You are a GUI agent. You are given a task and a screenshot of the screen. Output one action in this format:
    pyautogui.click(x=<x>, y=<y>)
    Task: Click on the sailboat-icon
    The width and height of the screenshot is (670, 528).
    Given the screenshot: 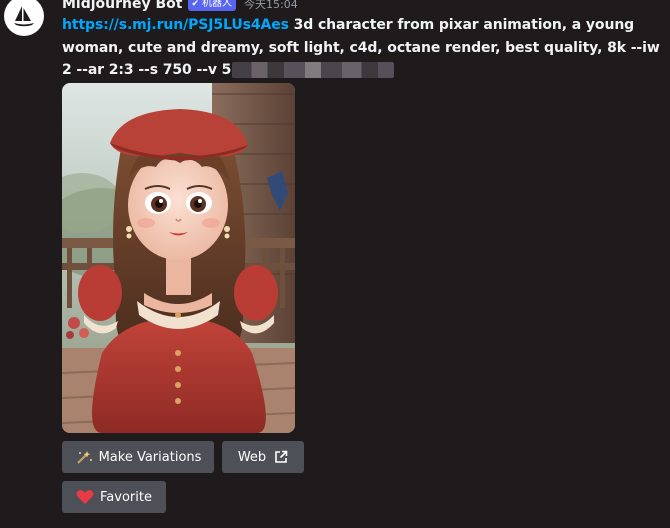 What is the action you would take?
    pyautogui.click(x=24, y=16)
    